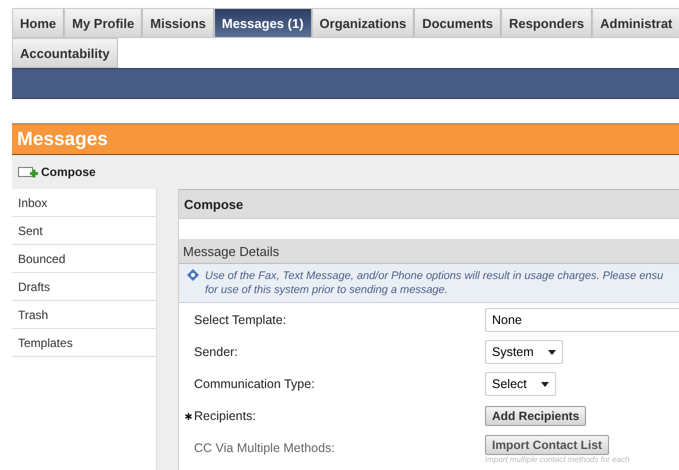  What do you see at coordinates (57, 172) in the screenshot?
I see `compose-button: Compose` at bounding box center [57, 172].